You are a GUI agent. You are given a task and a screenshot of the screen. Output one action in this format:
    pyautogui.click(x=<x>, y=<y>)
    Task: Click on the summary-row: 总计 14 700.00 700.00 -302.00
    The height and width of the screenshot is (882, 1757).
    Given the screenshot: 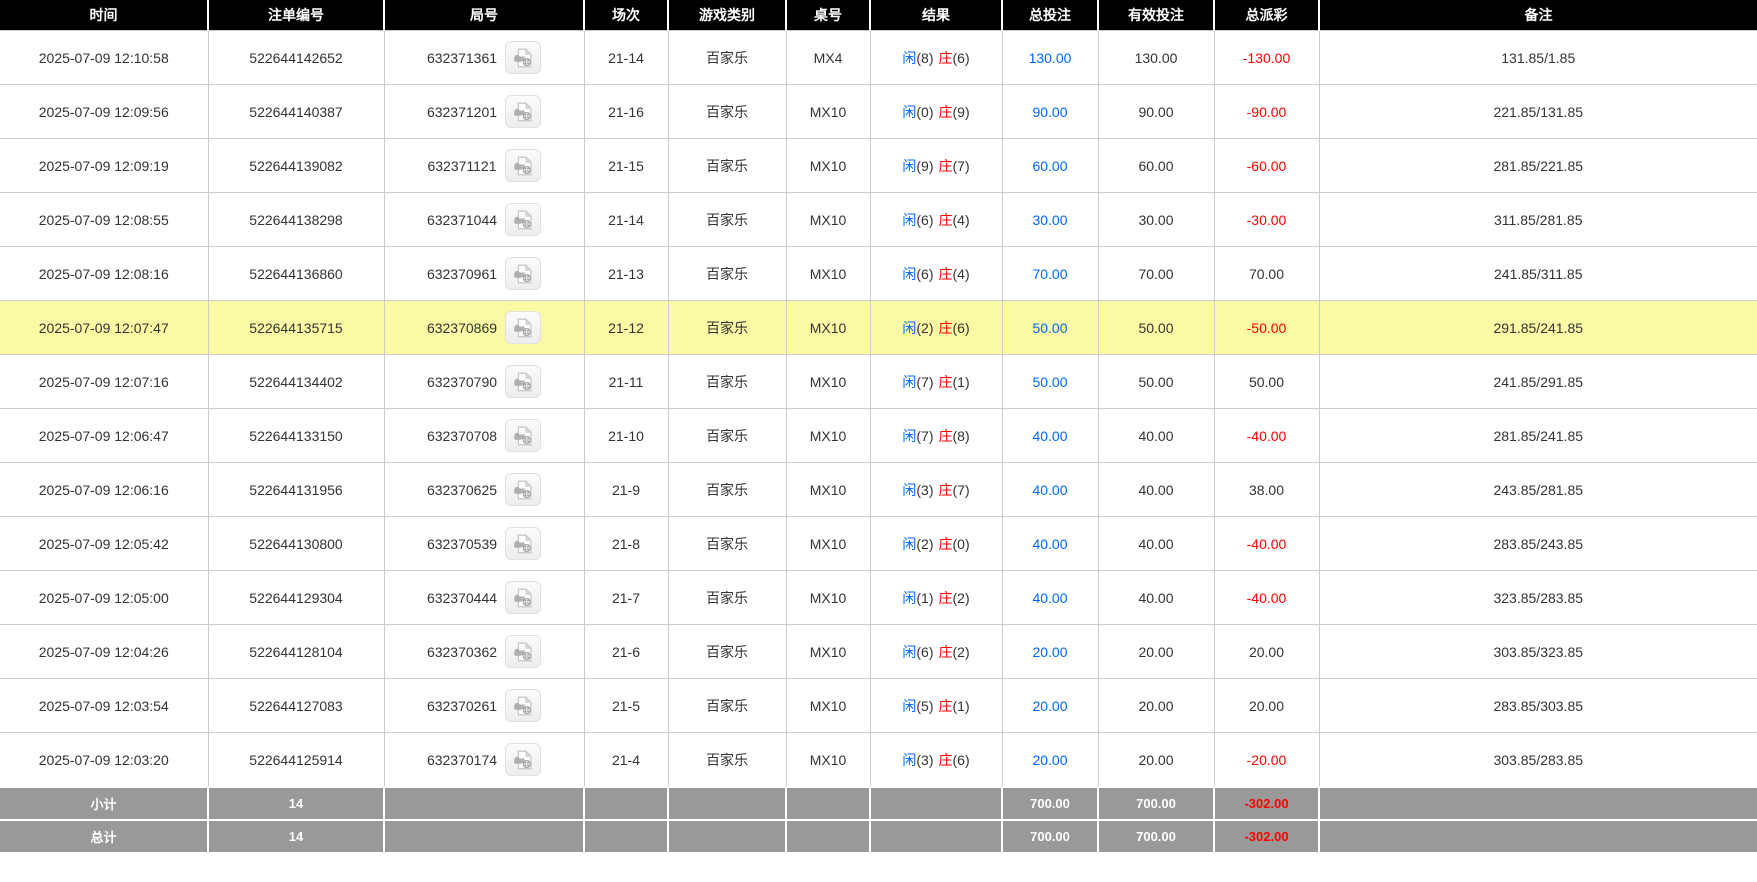 What is the action you would take?
    pyautogui.click(x=878, y=836)
    